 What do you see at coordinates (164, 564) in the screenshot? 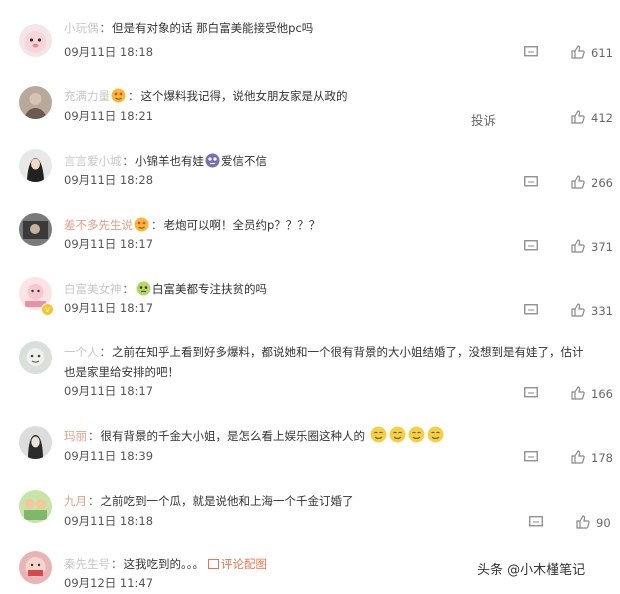
I see `comment-text: 这我吃到的。。。` at bounding box center [164, 564].